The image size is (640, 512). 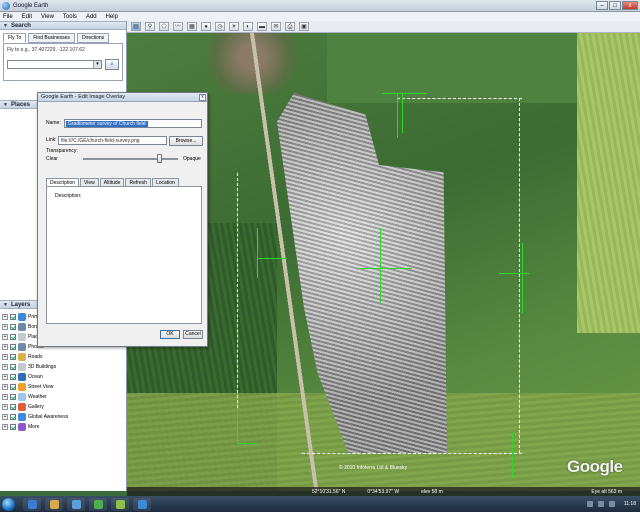 What do you see at coordinates (54, 64) in the screenshot?
I see `search-input: ▾` at bounding box center [54, 64].